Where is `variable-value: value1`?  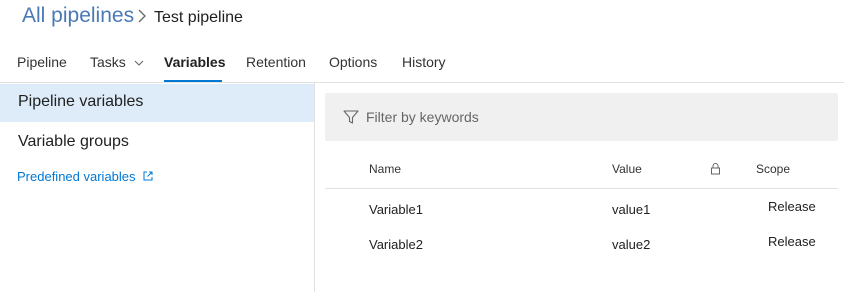
variable-value: value1 is located at coordinates (631, 209).